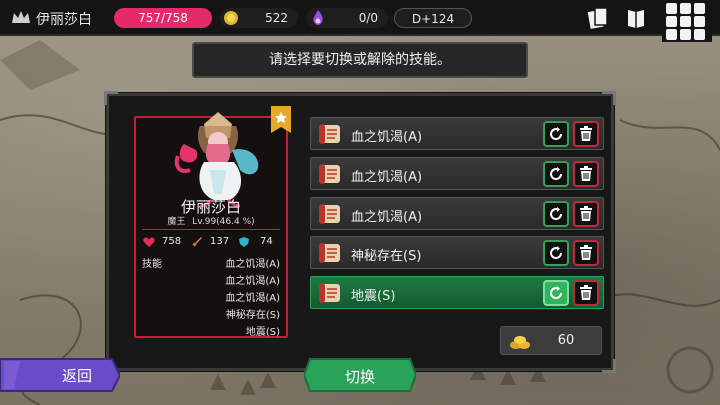  I want to click on skill-row-3: 血之饥渴(A), so click(457, 213).